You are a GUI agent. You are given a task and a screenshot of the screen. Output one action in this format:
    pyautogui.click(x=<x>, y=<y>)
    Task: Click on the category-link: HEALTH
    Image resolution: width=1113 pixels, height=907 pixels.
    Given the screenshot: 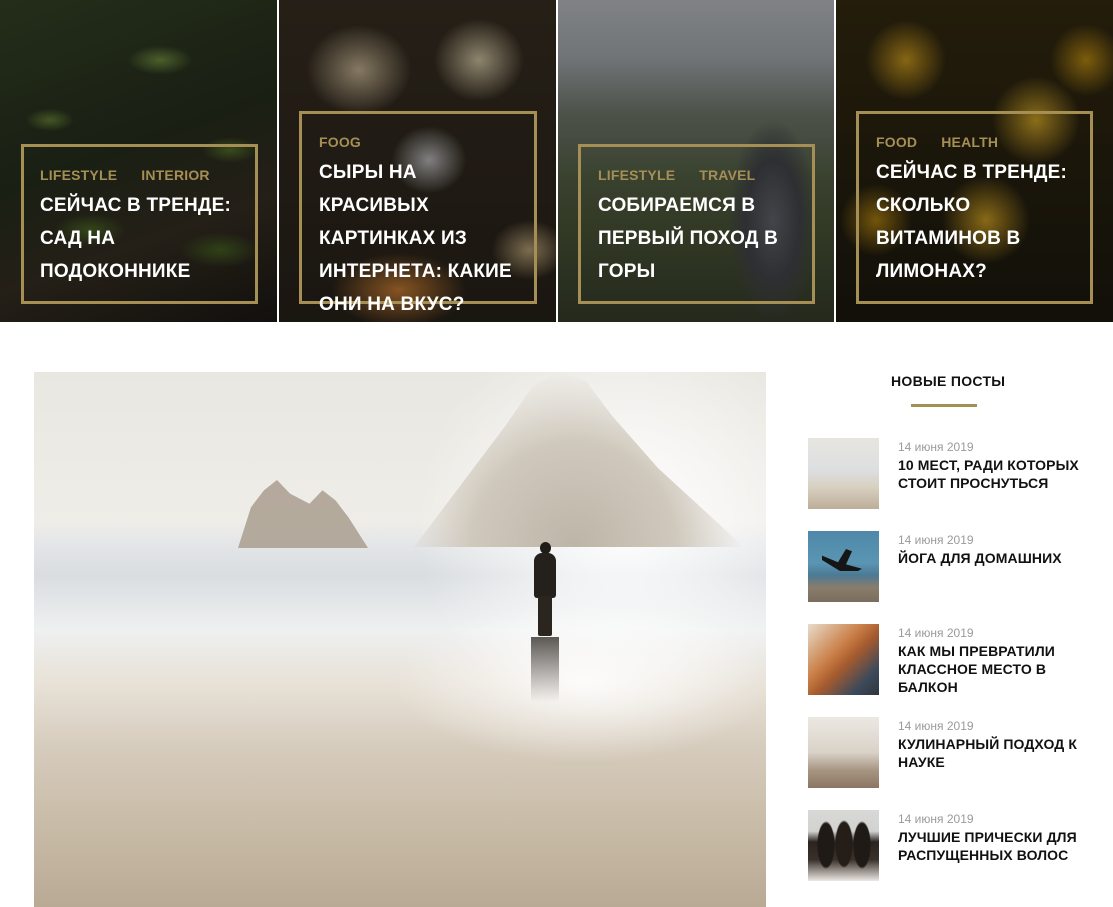 What is the action you would take?
    pyautogui.click(x=969, y=142)
    